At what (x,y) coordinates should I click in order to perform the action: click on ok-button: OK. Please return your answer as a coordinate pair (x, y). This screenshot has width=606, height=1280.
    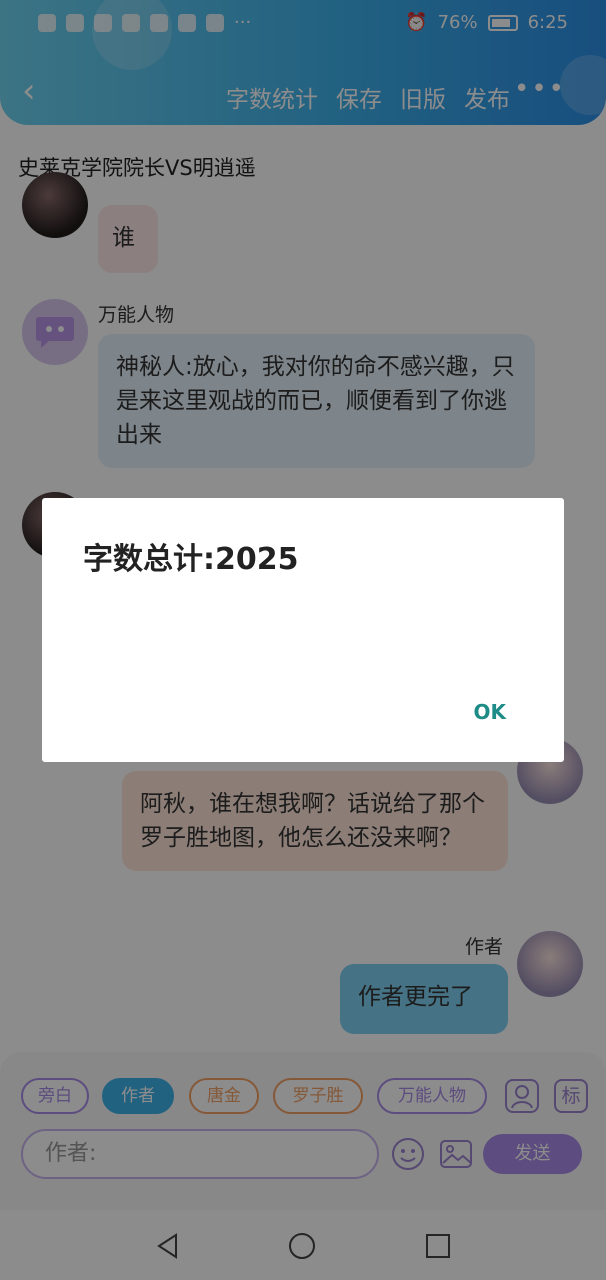
    Looking at the image, I should click on (490, 712).